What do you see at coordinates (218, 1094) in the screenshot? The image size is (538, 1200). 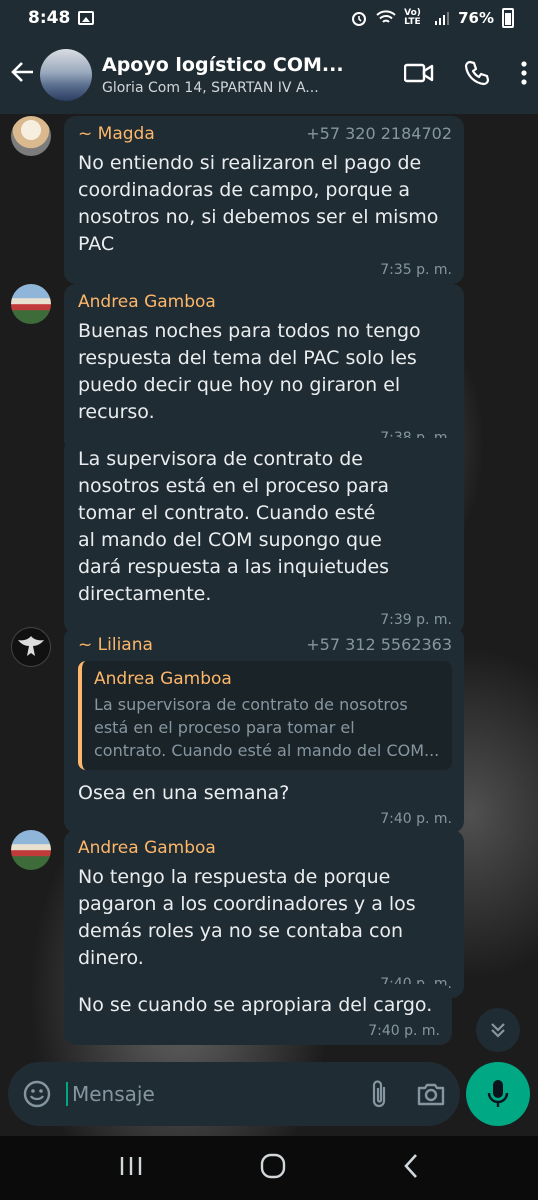 I see `message-input` at bounding box center [218, 1094].